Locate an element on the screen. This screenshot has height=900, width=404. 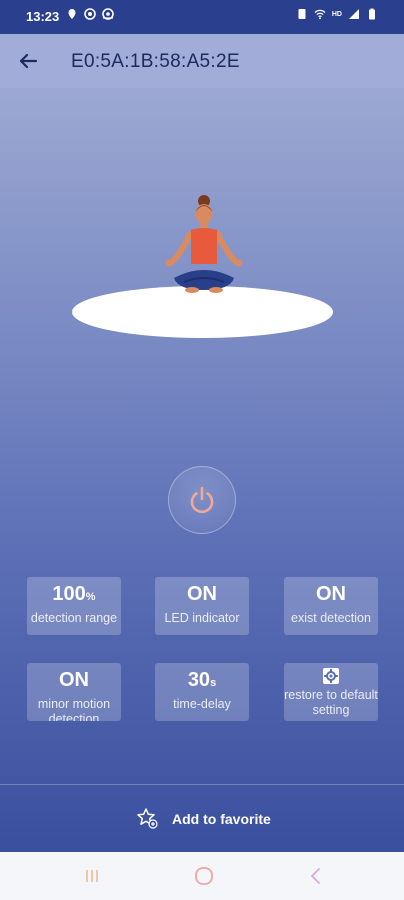
tile-value-number: 100 is located at coordinates (69, 594).